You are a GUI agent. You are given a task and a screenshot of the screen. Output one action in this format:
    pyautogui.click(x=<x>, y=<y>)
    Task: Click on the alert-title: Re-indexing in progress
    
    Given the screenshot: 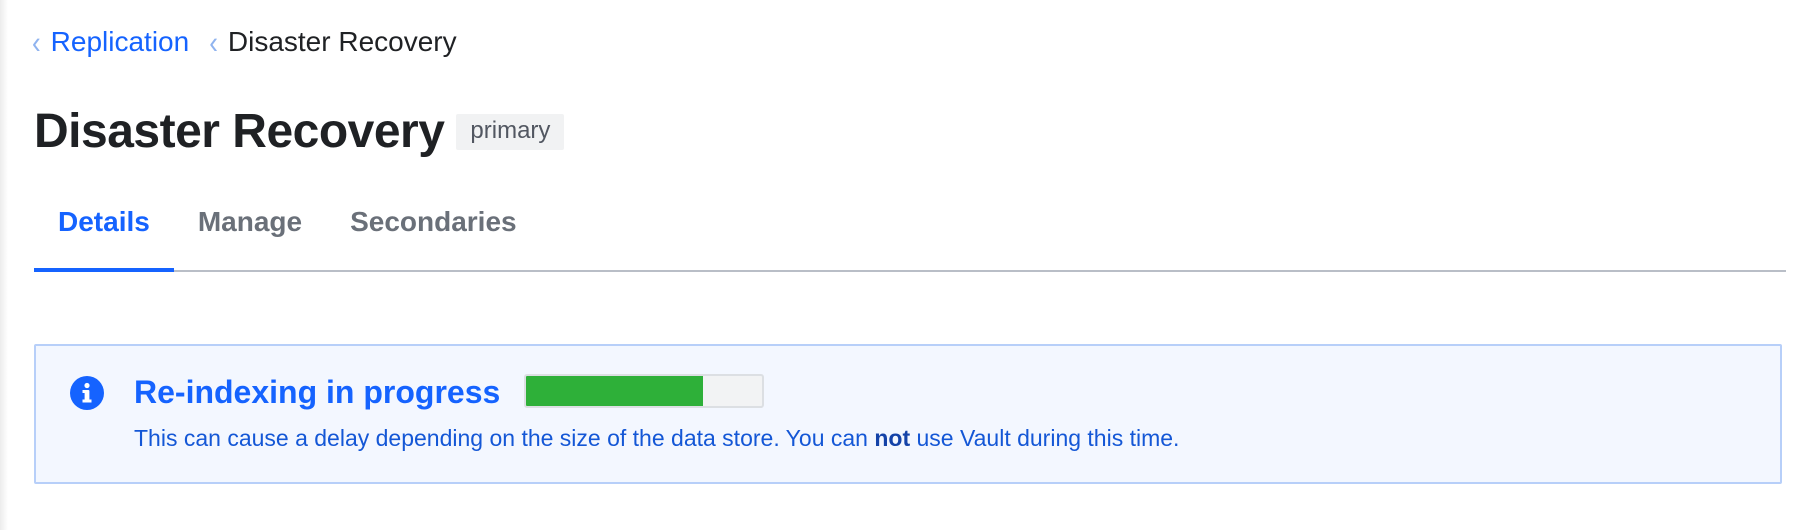 What is the action you would take?
    pyautogui.click(x=317, y=392)
    